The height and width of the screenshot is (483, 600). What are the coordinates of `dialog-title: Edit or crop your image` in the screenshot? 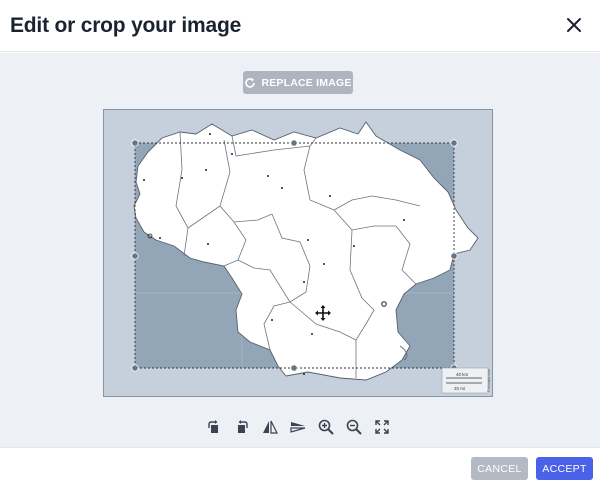 It's located at (126, 25).